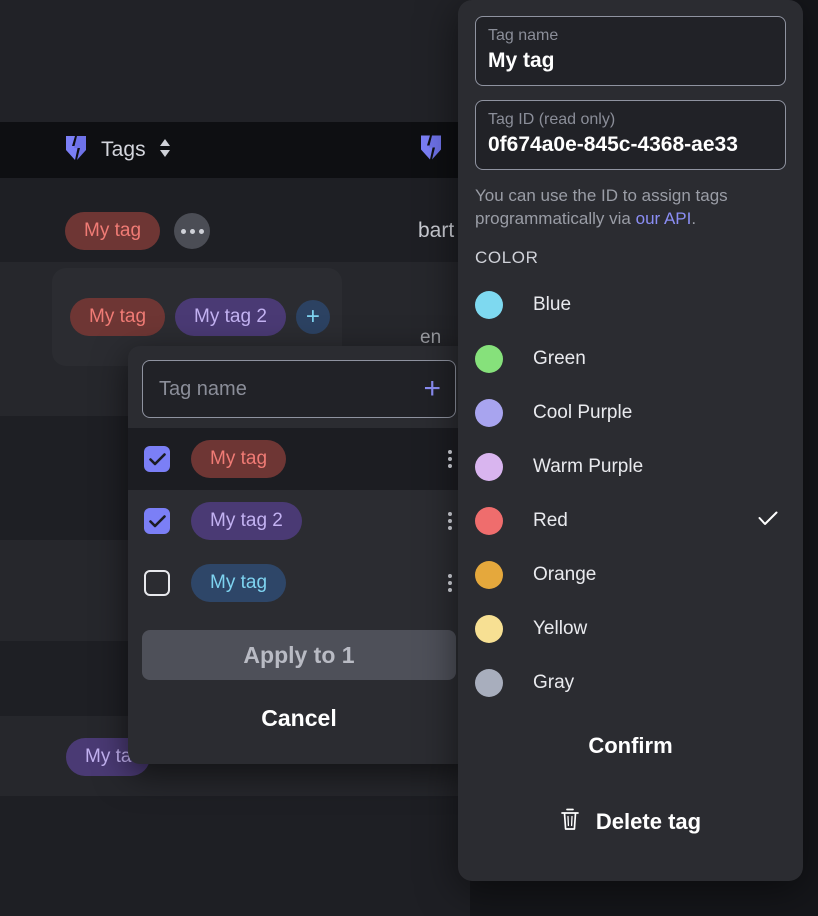 This screenshot has width=818, height=916. What do you see at coordinates (583, 412) in the screenshot?
I see `color-label: Cool Purple` at bounding box center [583, 412].